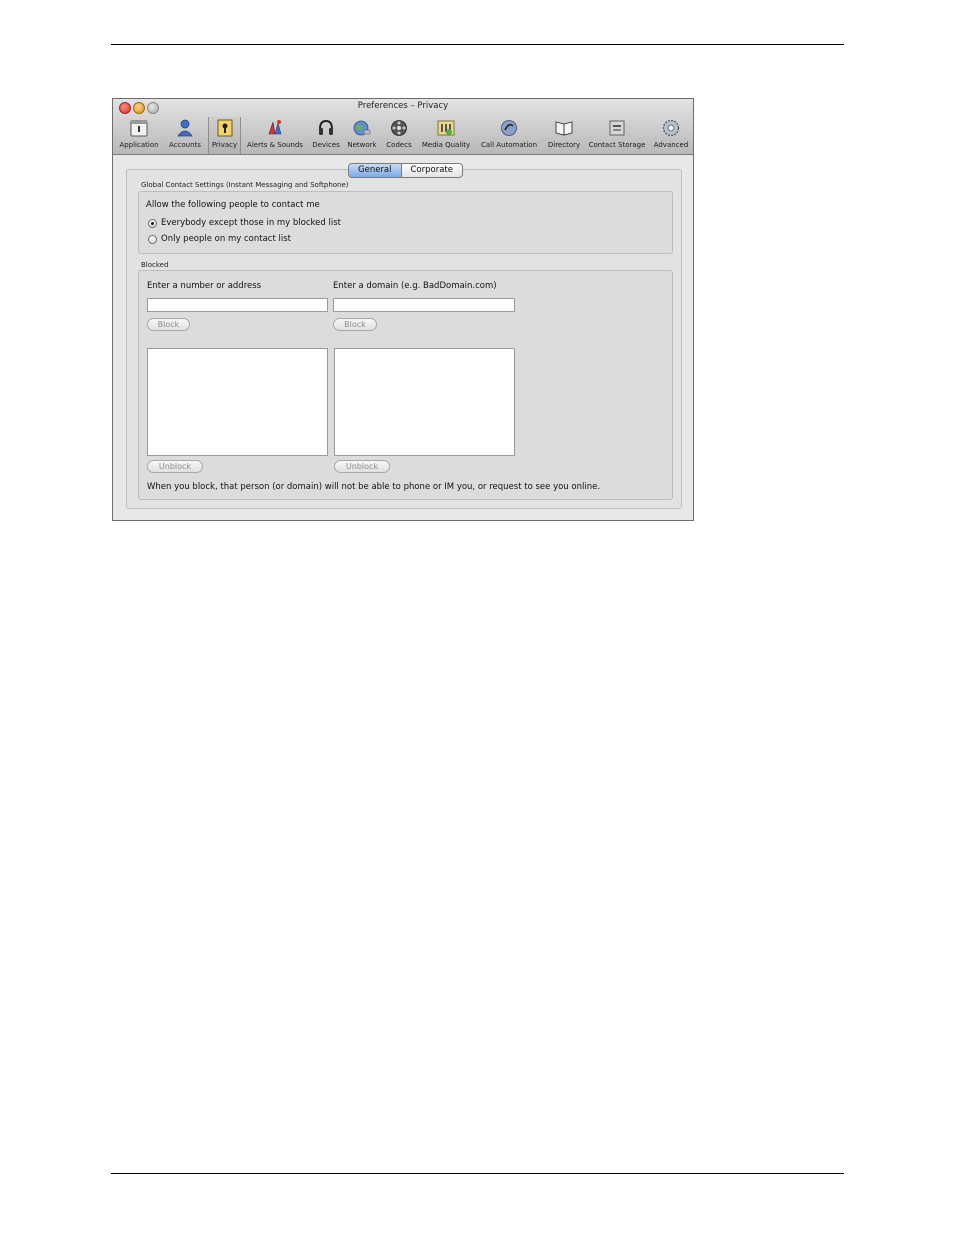  Describe the element at coordinates (326, 145) in the screenshot. I see `toolbar-item-label: Devices` at that location.